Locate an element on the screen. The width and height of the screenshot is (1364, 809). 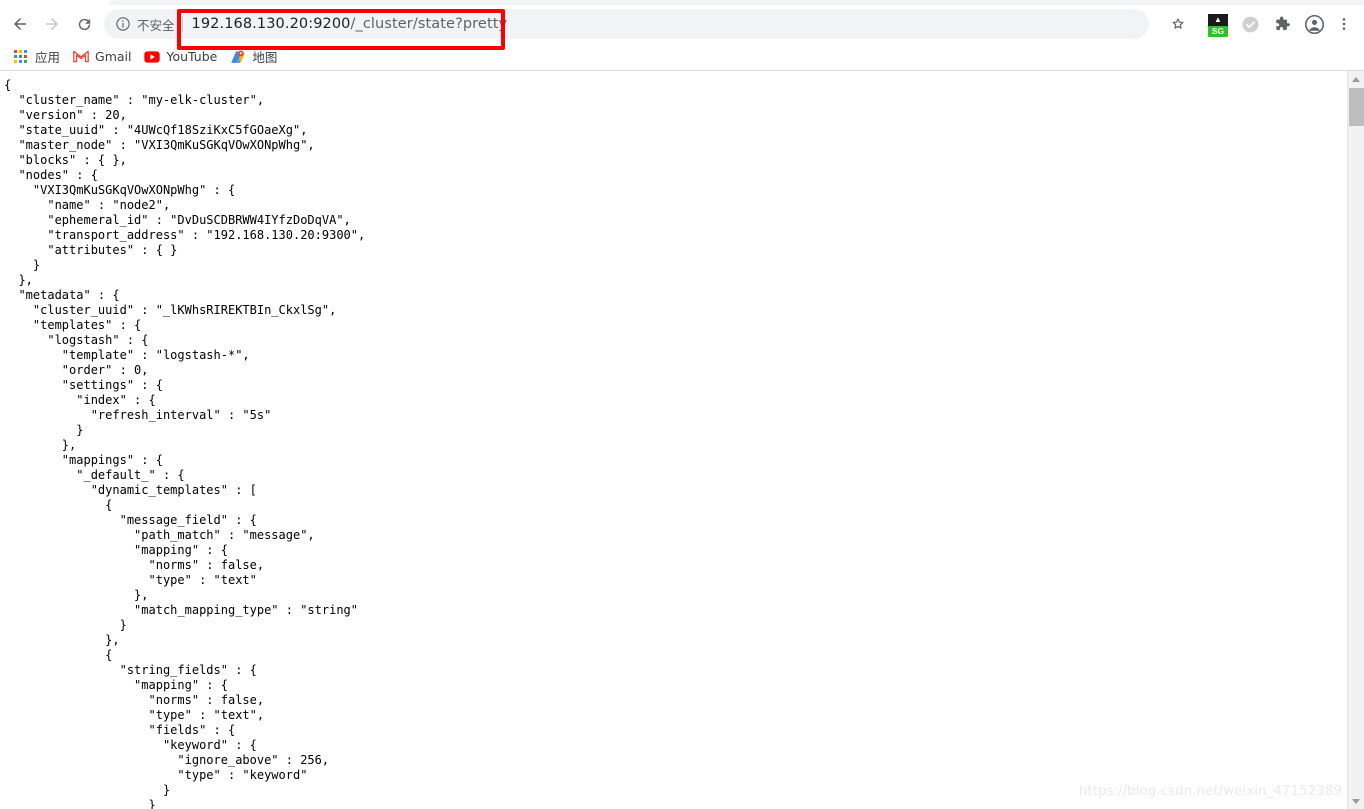
gmail-icon is located at coordinates (81, 57).